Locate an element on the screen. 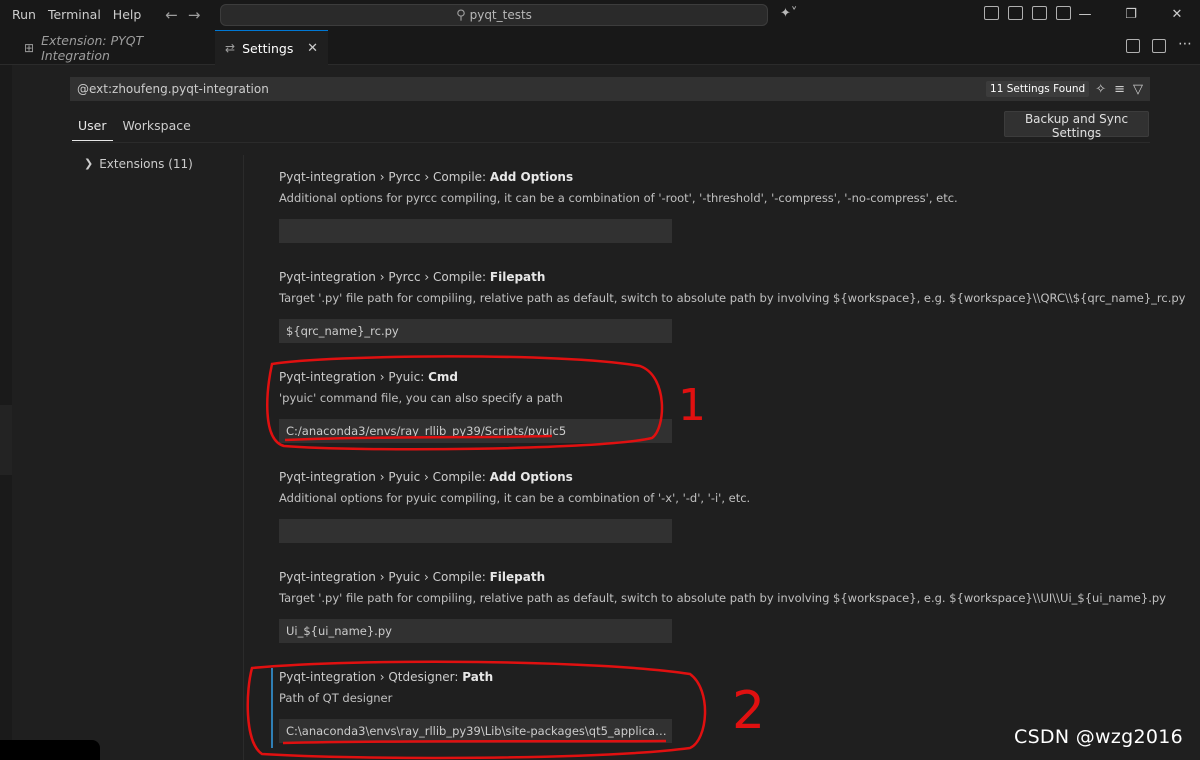  forward-arrow-icon: → is located at coordinates (194, 15).